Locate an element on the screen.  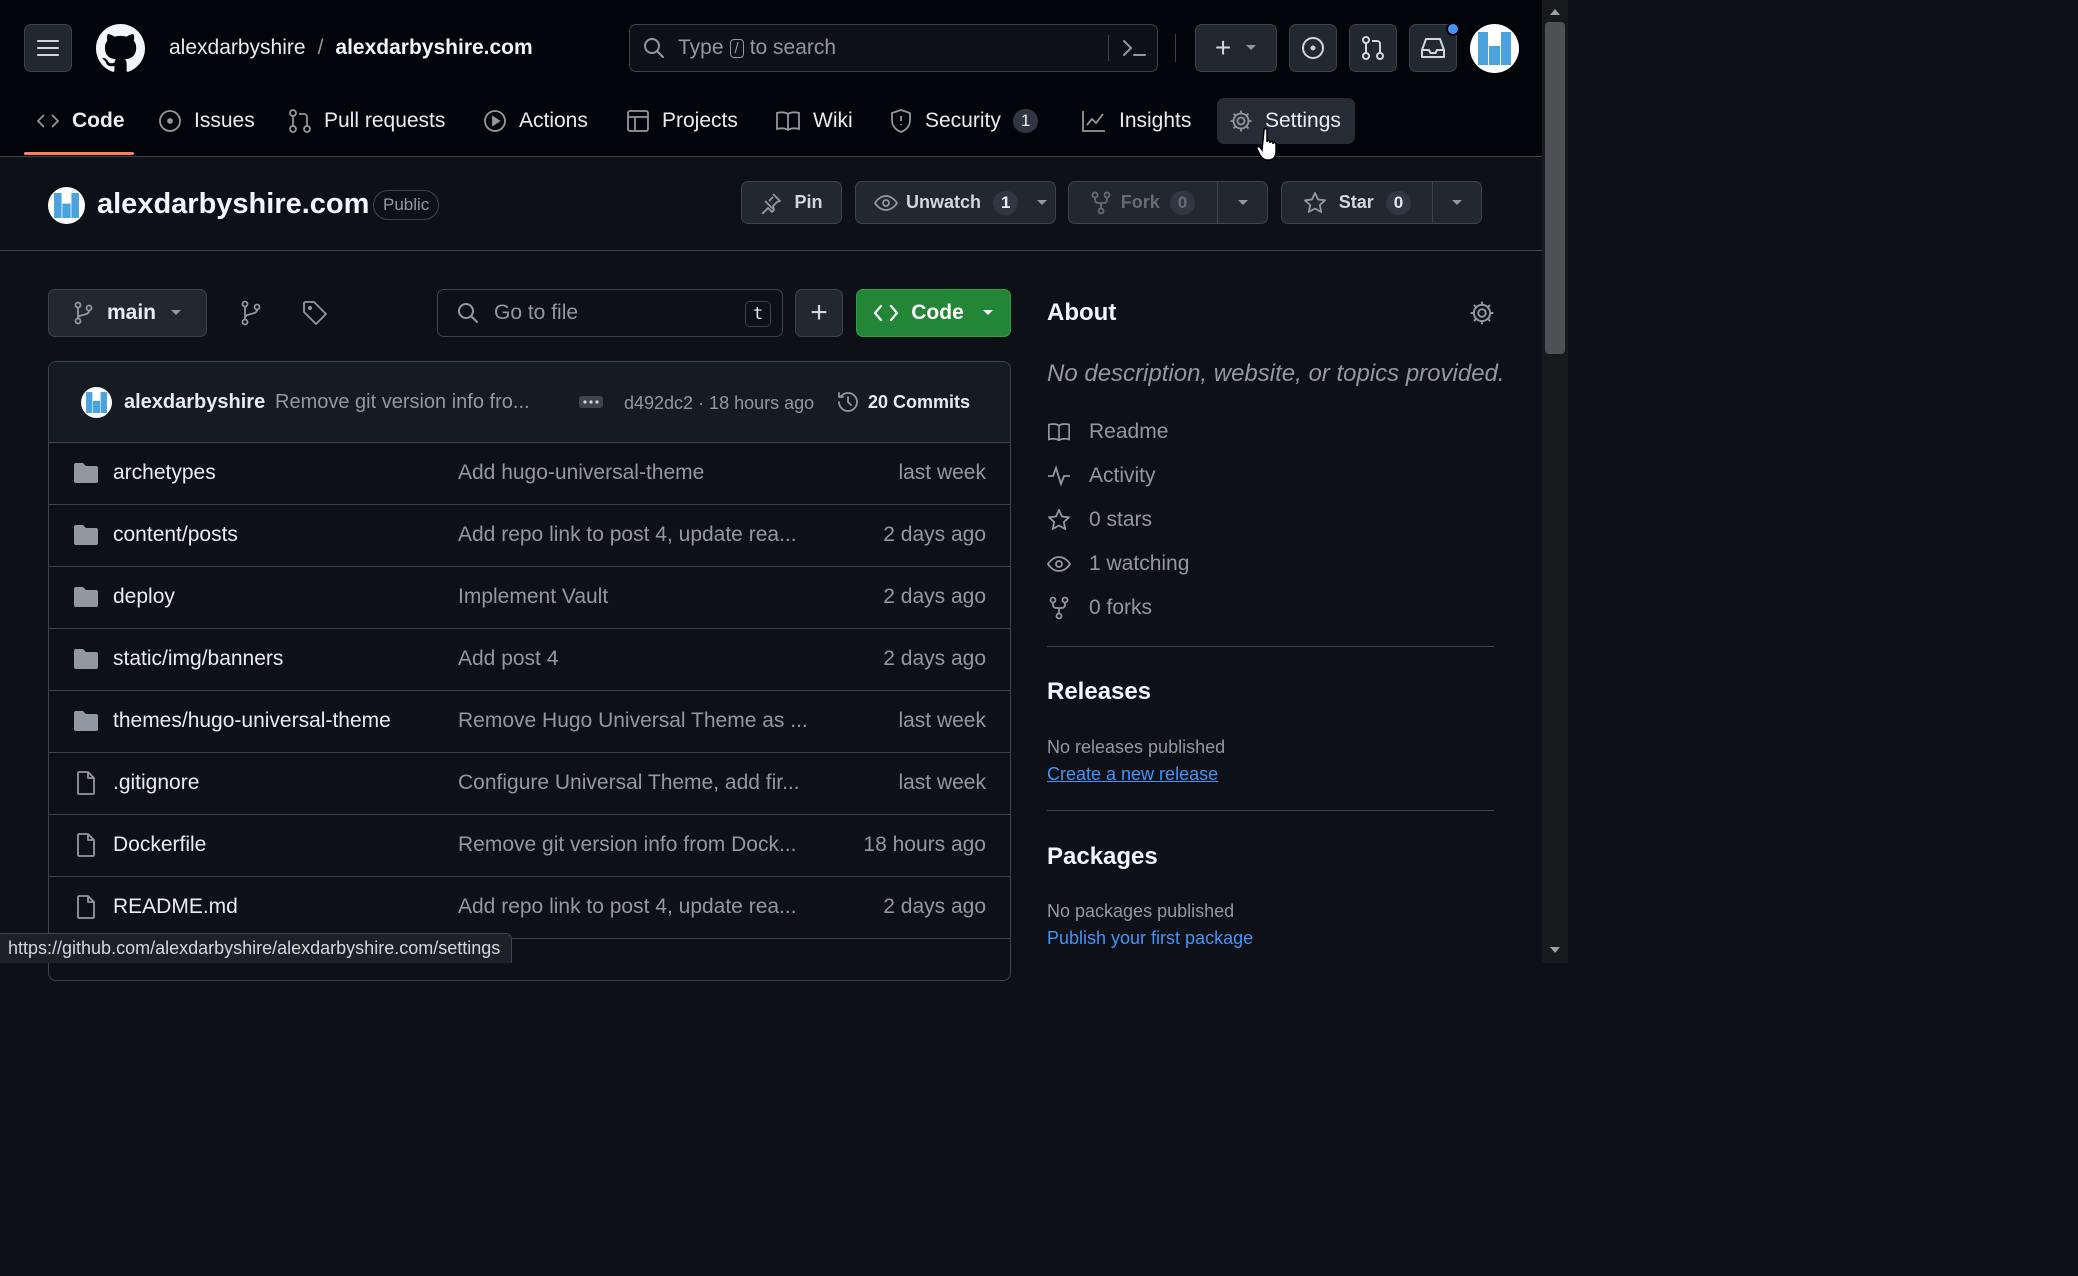
expand-commit-button is located at coordinates (591, 402).